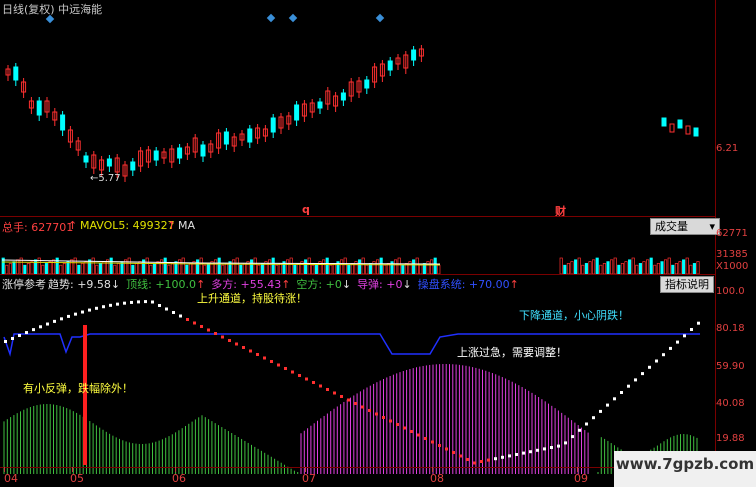 The height and width of the screenshot is (487, 756). What do you see at coordinates (730, 403) in the screenshot?
I see `indicator-axis-40: 40.08` at bounding box center [730, 403].